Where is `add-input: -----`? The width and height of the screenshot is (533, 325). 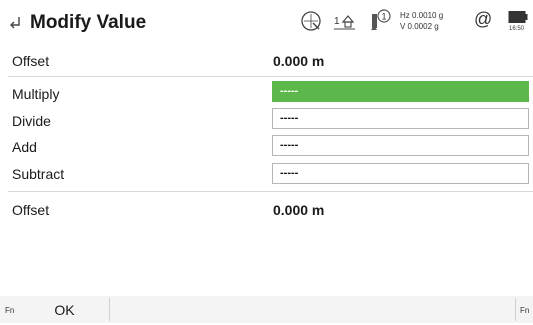 add-input: ----- is located at coordinates (400, 145).